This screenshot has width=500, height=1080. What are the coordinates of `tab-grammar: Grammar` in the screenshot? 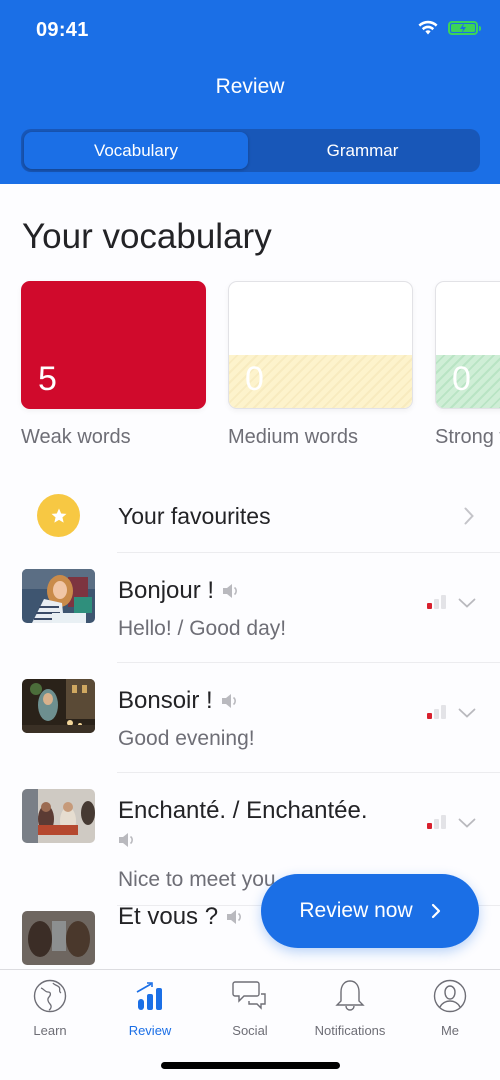 It's located at (362, 150).